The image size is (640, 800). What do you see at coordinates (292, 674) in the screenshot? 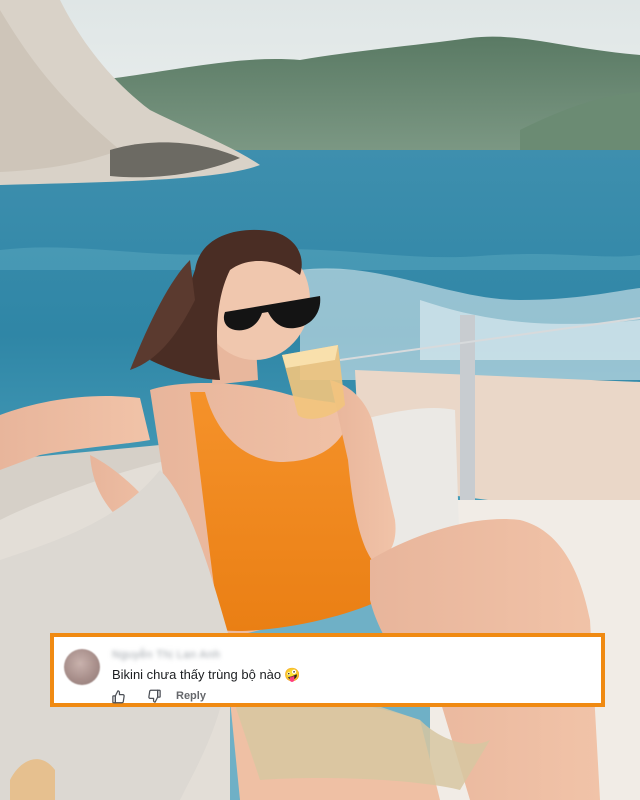
I see `comment-emoji: 🤪` at bounding box center [292, 674].